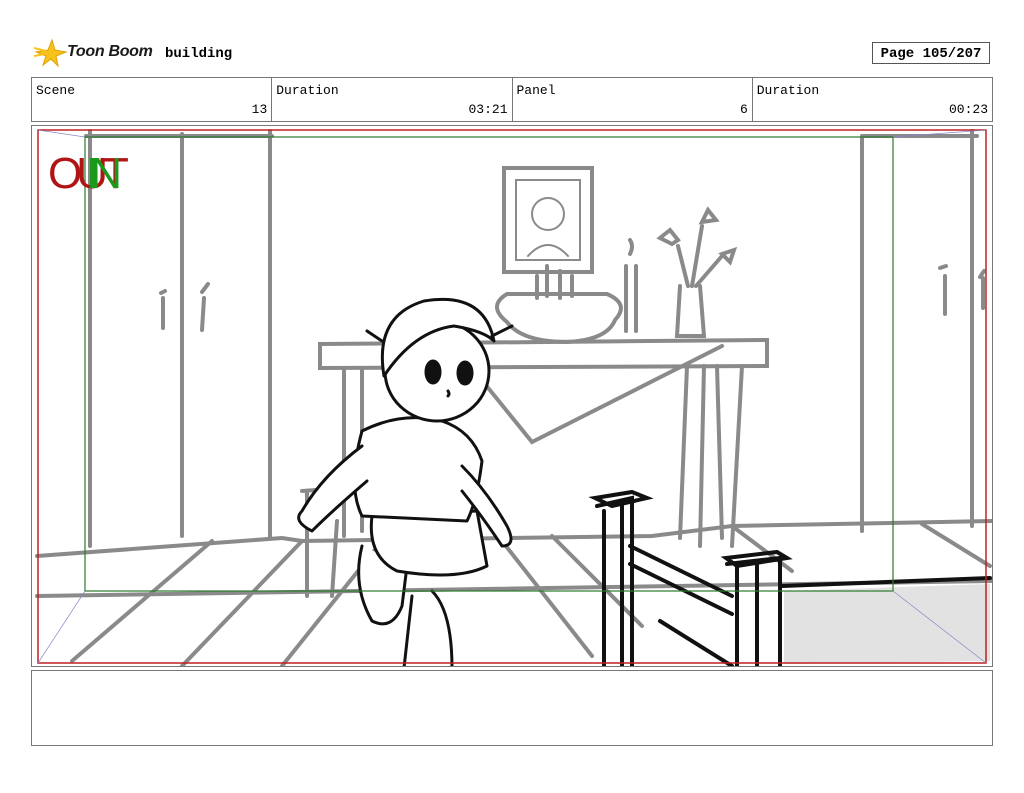  What do you see at coordinates (872, 99) in the screenshot?
I see `panel-duration-cell: Duration 00:23` at bounding box center [872, 99].